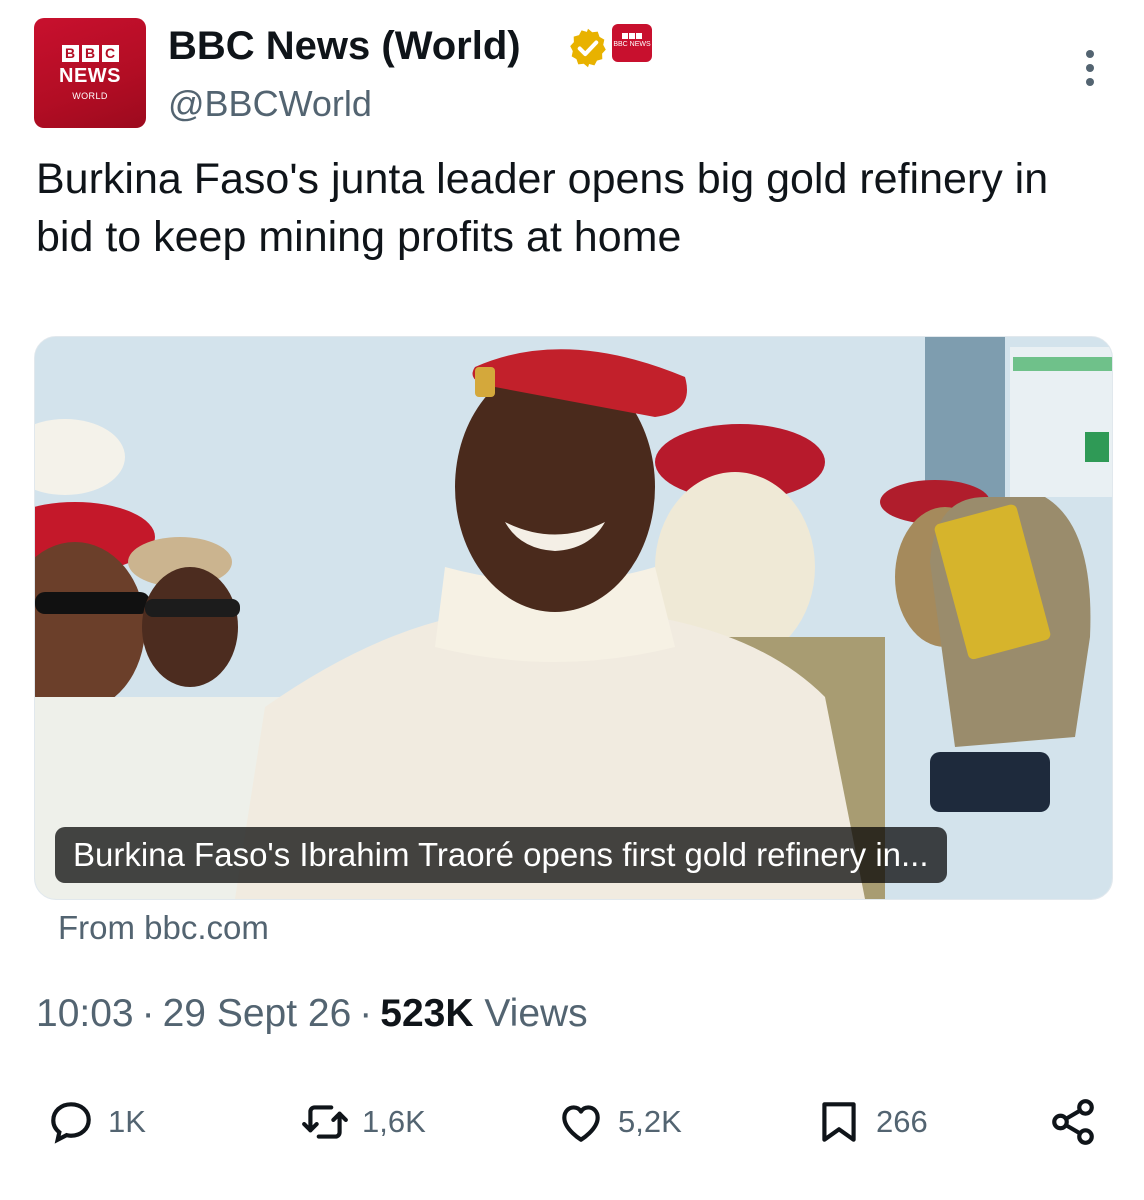  I want to click on avatar-news-label: NEWS, so click(90, 76).